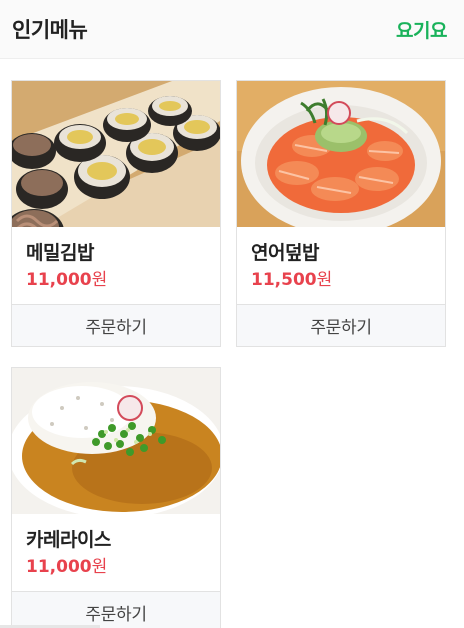  I want to click on menu-photo-curry-rice, so click(116, 441).